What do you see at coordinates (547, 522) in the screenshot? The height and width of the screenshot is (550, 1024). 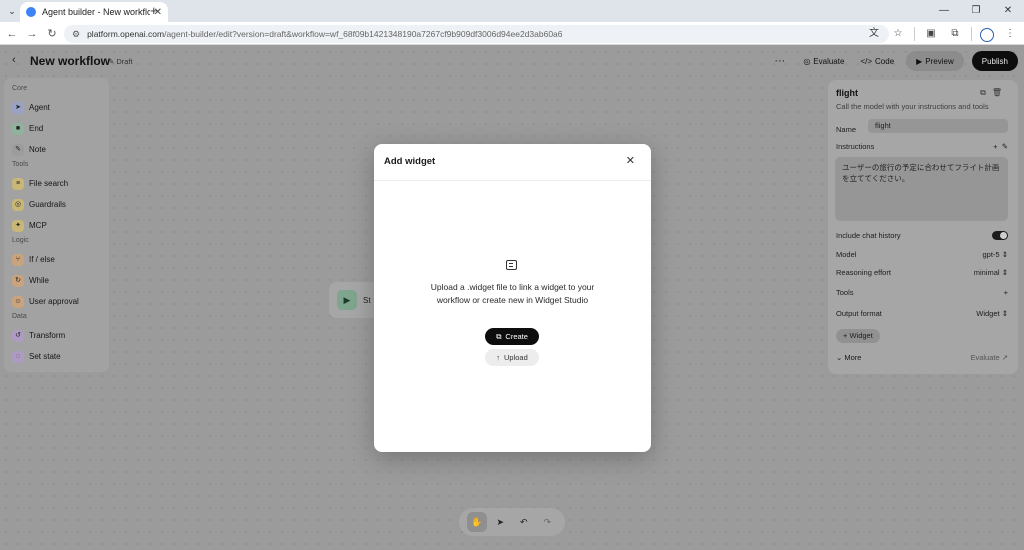 I see `redo-icon: ↷` at bounding box center [547, 522].